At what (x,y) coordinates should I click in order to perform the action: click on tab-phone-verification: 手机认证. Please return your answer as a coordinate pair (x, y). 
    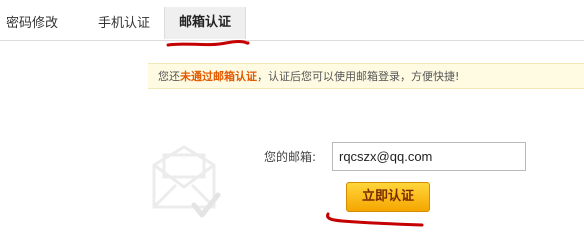
    Looking at the image, I should click on (124, 24).